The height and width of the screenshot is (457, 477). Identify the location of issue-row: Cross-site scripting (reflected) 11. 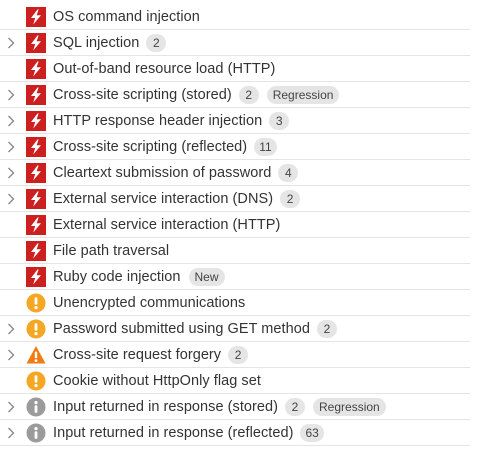
(235, 147).